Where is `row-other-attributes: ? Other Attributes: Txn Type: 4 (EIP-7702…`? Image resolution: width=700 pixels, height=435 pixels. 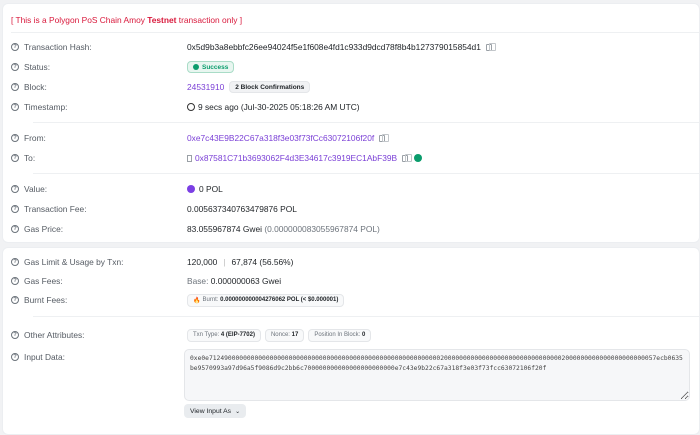
row-other-attributes: ? Other Attributes: Txn Type: 4 (EIP-7702… is located at coordinates (355, 335).